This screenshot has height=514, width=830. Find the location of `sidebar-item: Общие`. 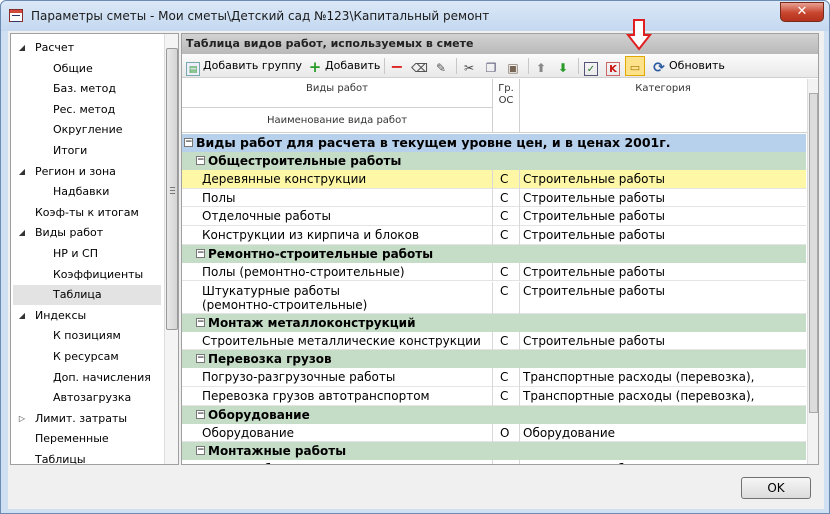

sidebar-item: Общие is located at coordinates (87, 69).